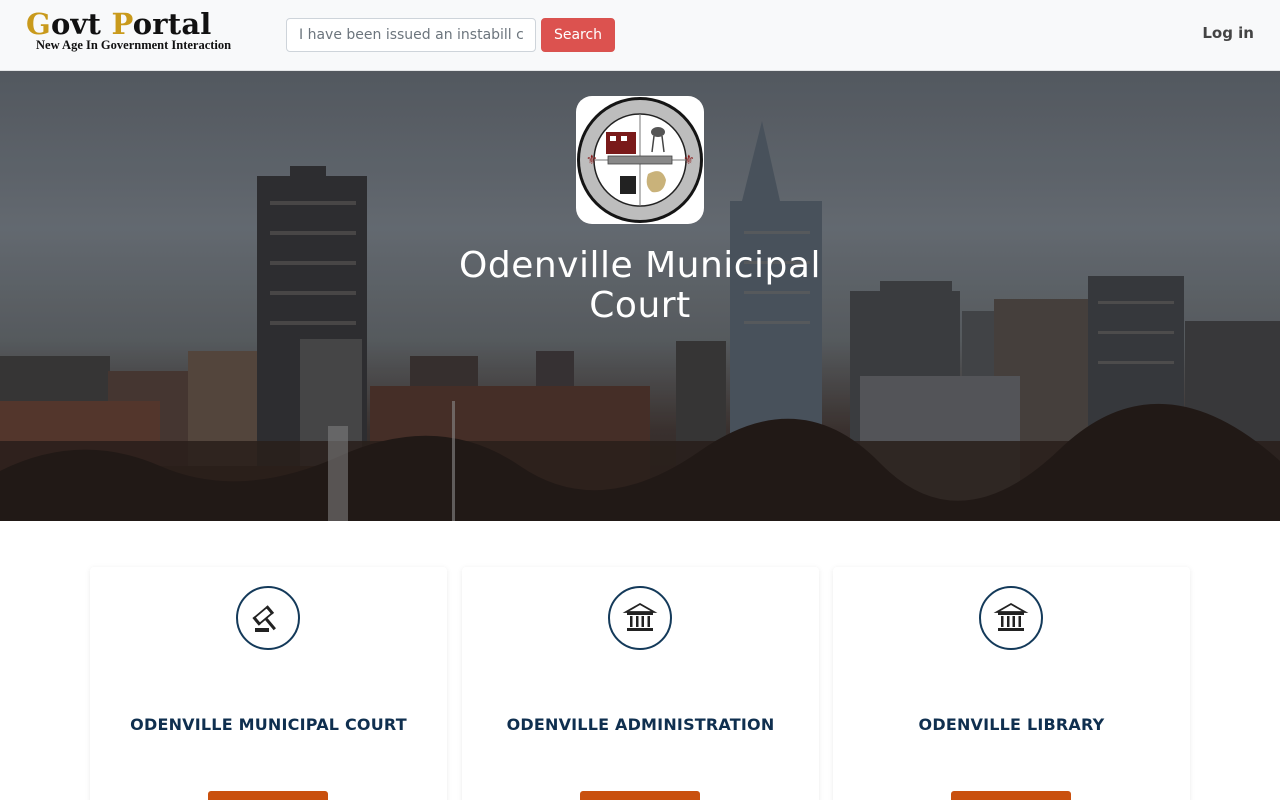 The width and height of the screenshot is (1280, 800). I want to click on brand-tagline: New Age In Government Interaction, so click(134, 45).